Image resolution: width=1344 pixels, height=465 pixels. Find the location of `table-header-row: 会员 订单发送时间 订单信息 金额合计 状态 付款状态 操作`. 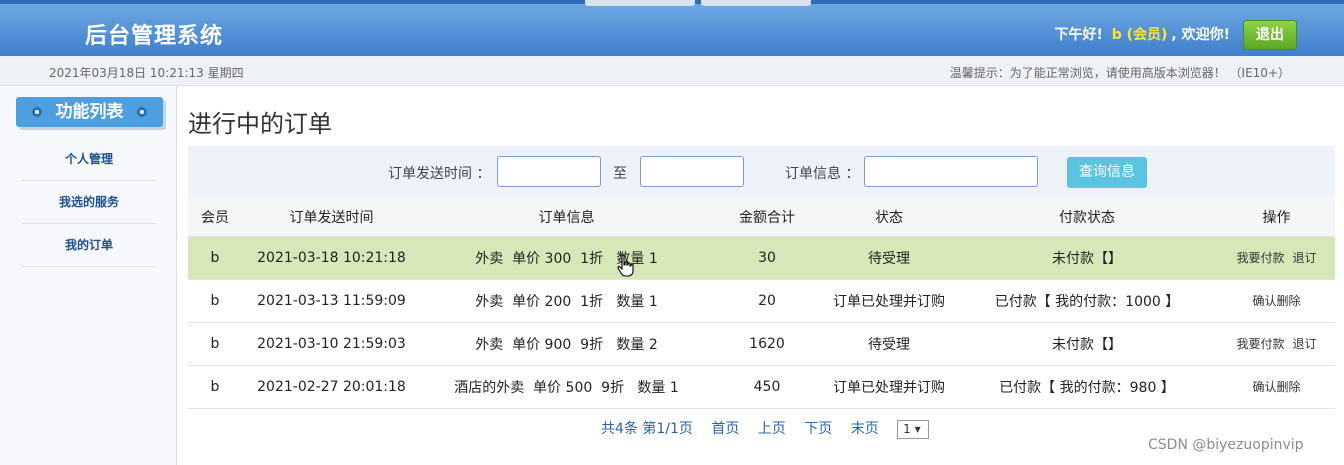

table-header-row: 会员 订单发送时间 订单信息 金额合计 状态 付款状态 操作 is located at coordinates (761, 217).